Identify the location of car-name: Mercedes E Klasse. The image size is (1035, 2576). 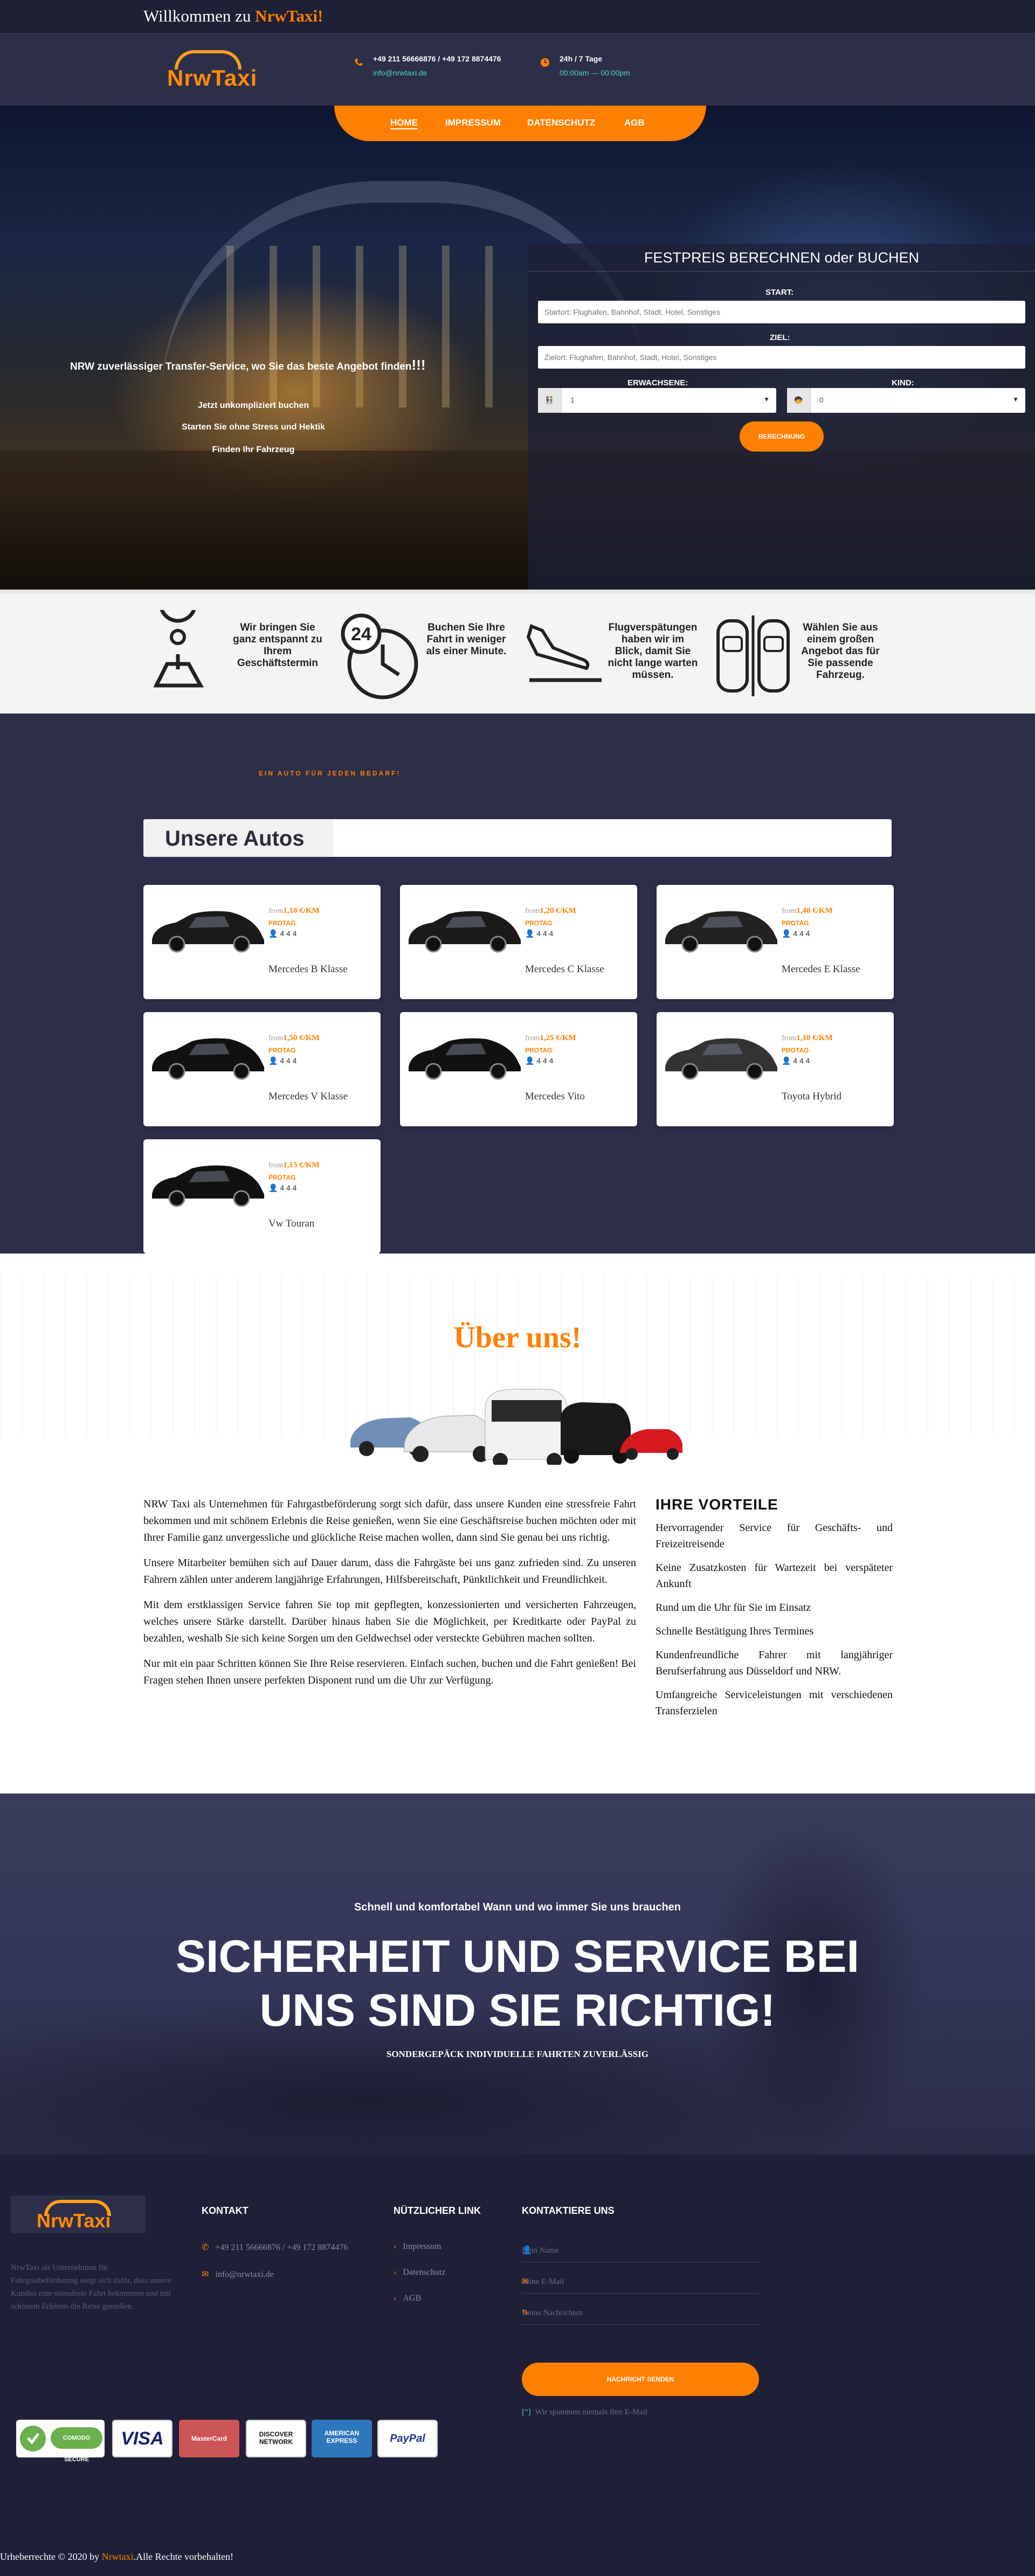
(821, 970).